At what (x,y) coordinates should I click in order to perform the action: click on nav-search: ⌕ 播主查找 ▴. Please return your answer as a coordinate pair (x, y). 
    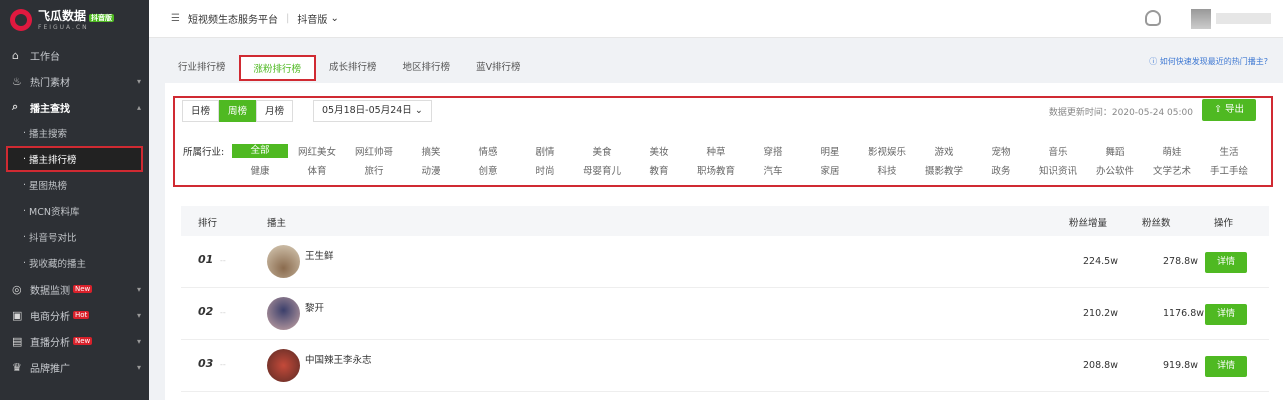
    Looking at the image, I should click on (74, 107).